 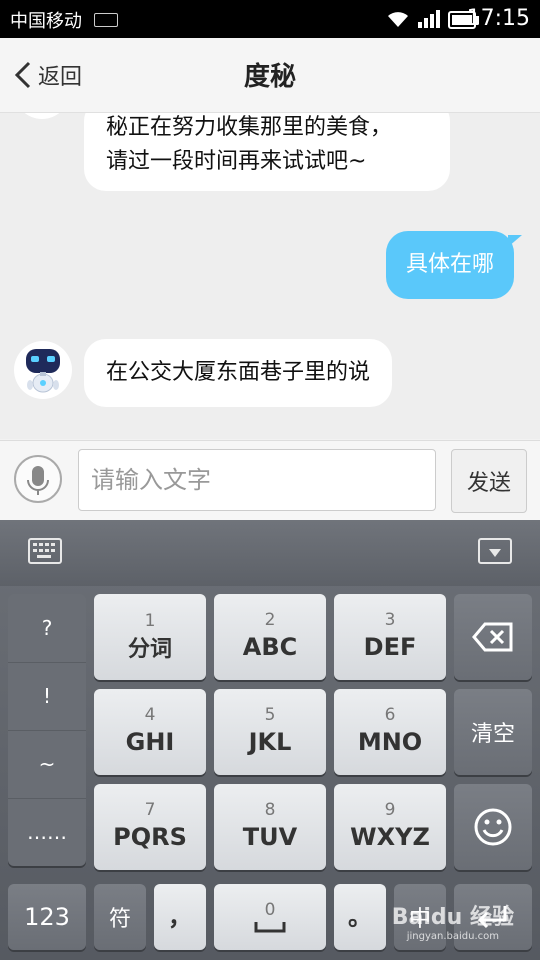 What do you see at coordinates (390, 827) in the screenshot?
I see `key-9: 9 WXYZ` at bounding box center [390, 827].